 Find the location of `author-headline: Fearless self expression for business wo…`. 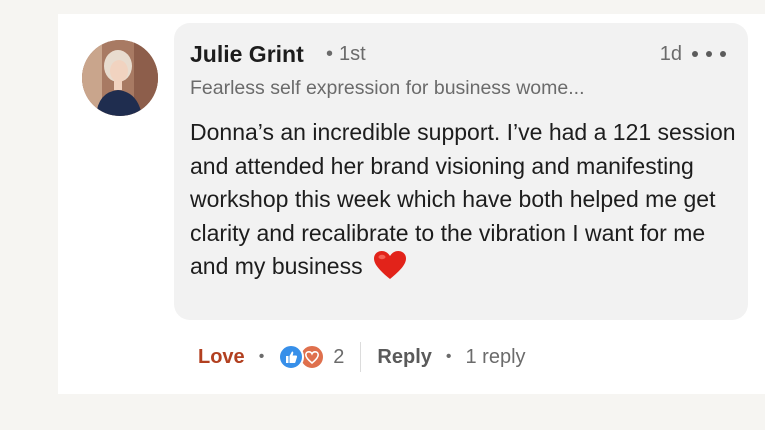

author-headline: Fearless self expression for business wo… is located at coordinates (387, 88).